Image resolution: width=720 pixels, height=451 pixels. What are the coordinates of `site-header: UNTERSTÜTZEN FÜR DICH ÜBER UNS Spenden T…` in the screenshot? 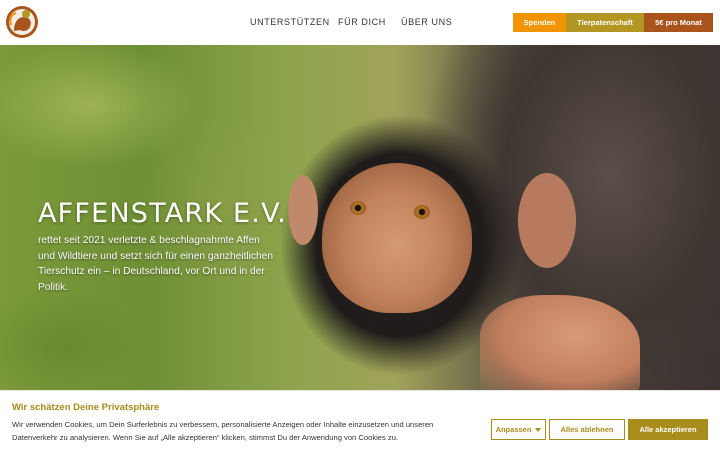 It's located at (360, 22).